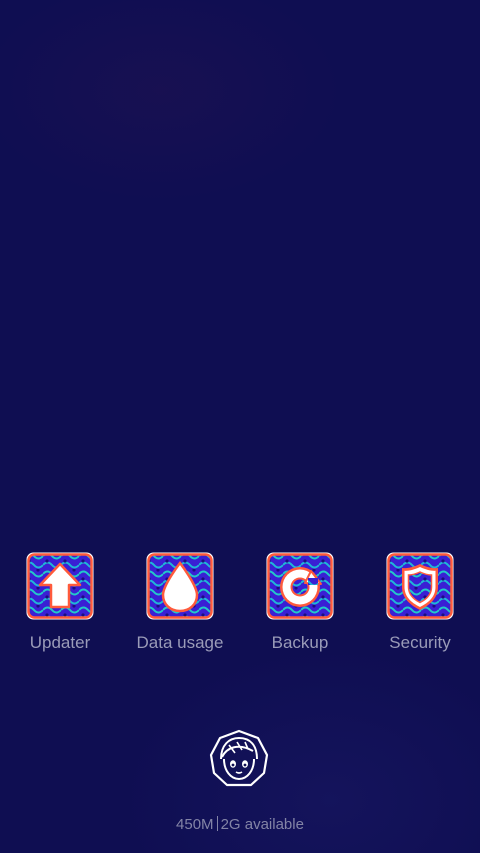  I want to click on app-row: Updater Data usage Backup Security, so click(240, 605).